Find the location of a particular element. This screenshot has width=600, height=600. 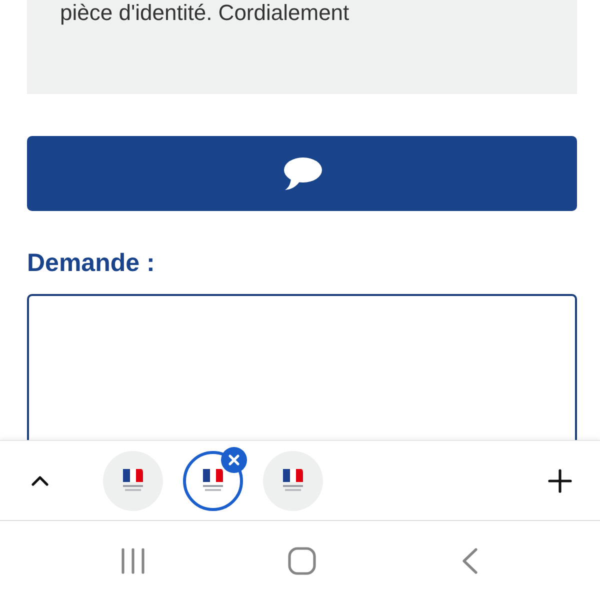

speech-bubble-icon is located at coordinates (302, 173).